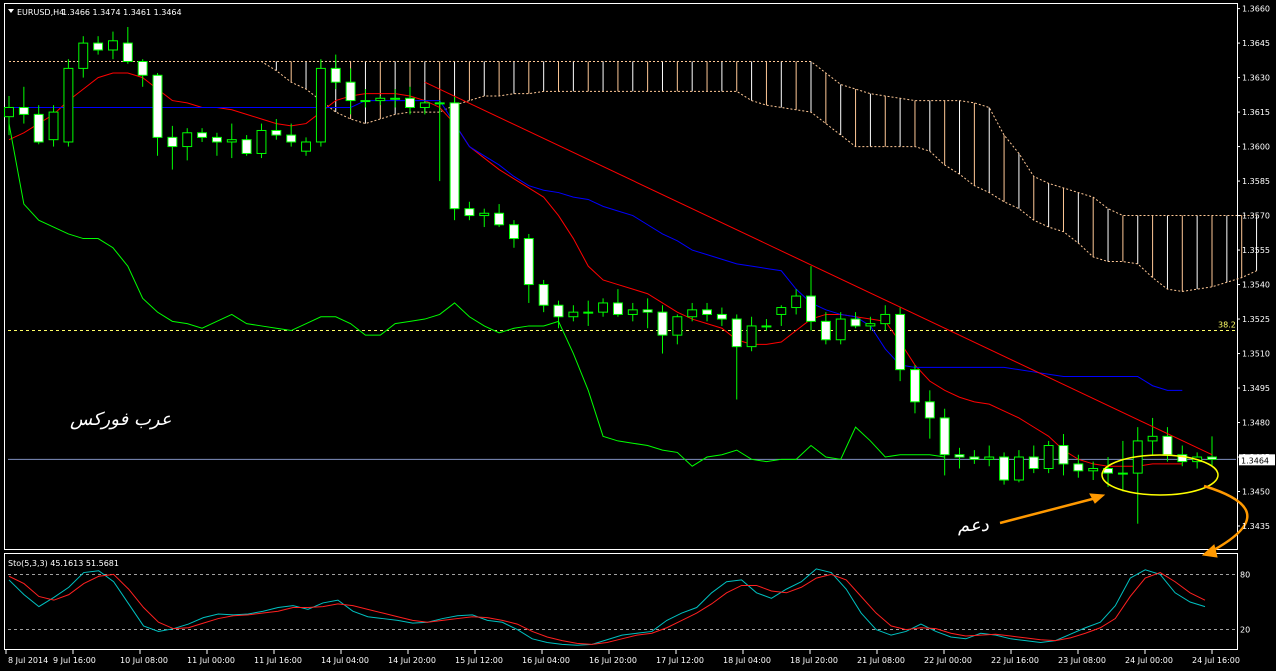 The width and height of the screenshot is (1276, 671). I want to click on price-tick-label: 1.3480, so click(1256, 423).